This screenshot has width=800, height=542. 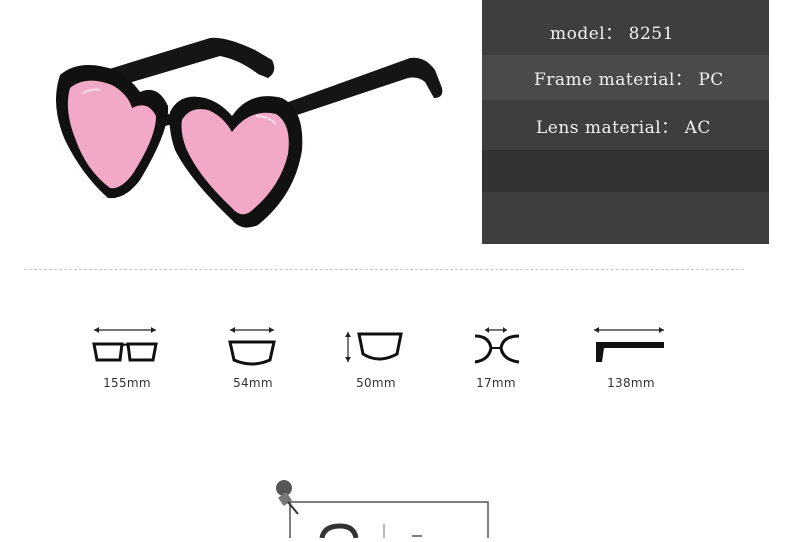 I want to click on model-row: model： 8251, so click(x=625, y=31).